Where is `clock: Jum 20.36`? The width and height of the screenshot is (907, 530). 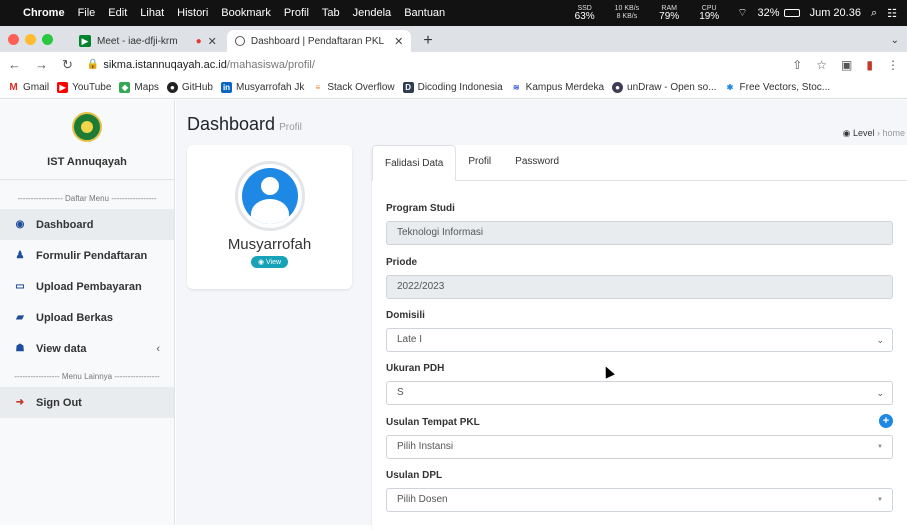
clock: Jum 20.36 is located at coordinates (835, 13).